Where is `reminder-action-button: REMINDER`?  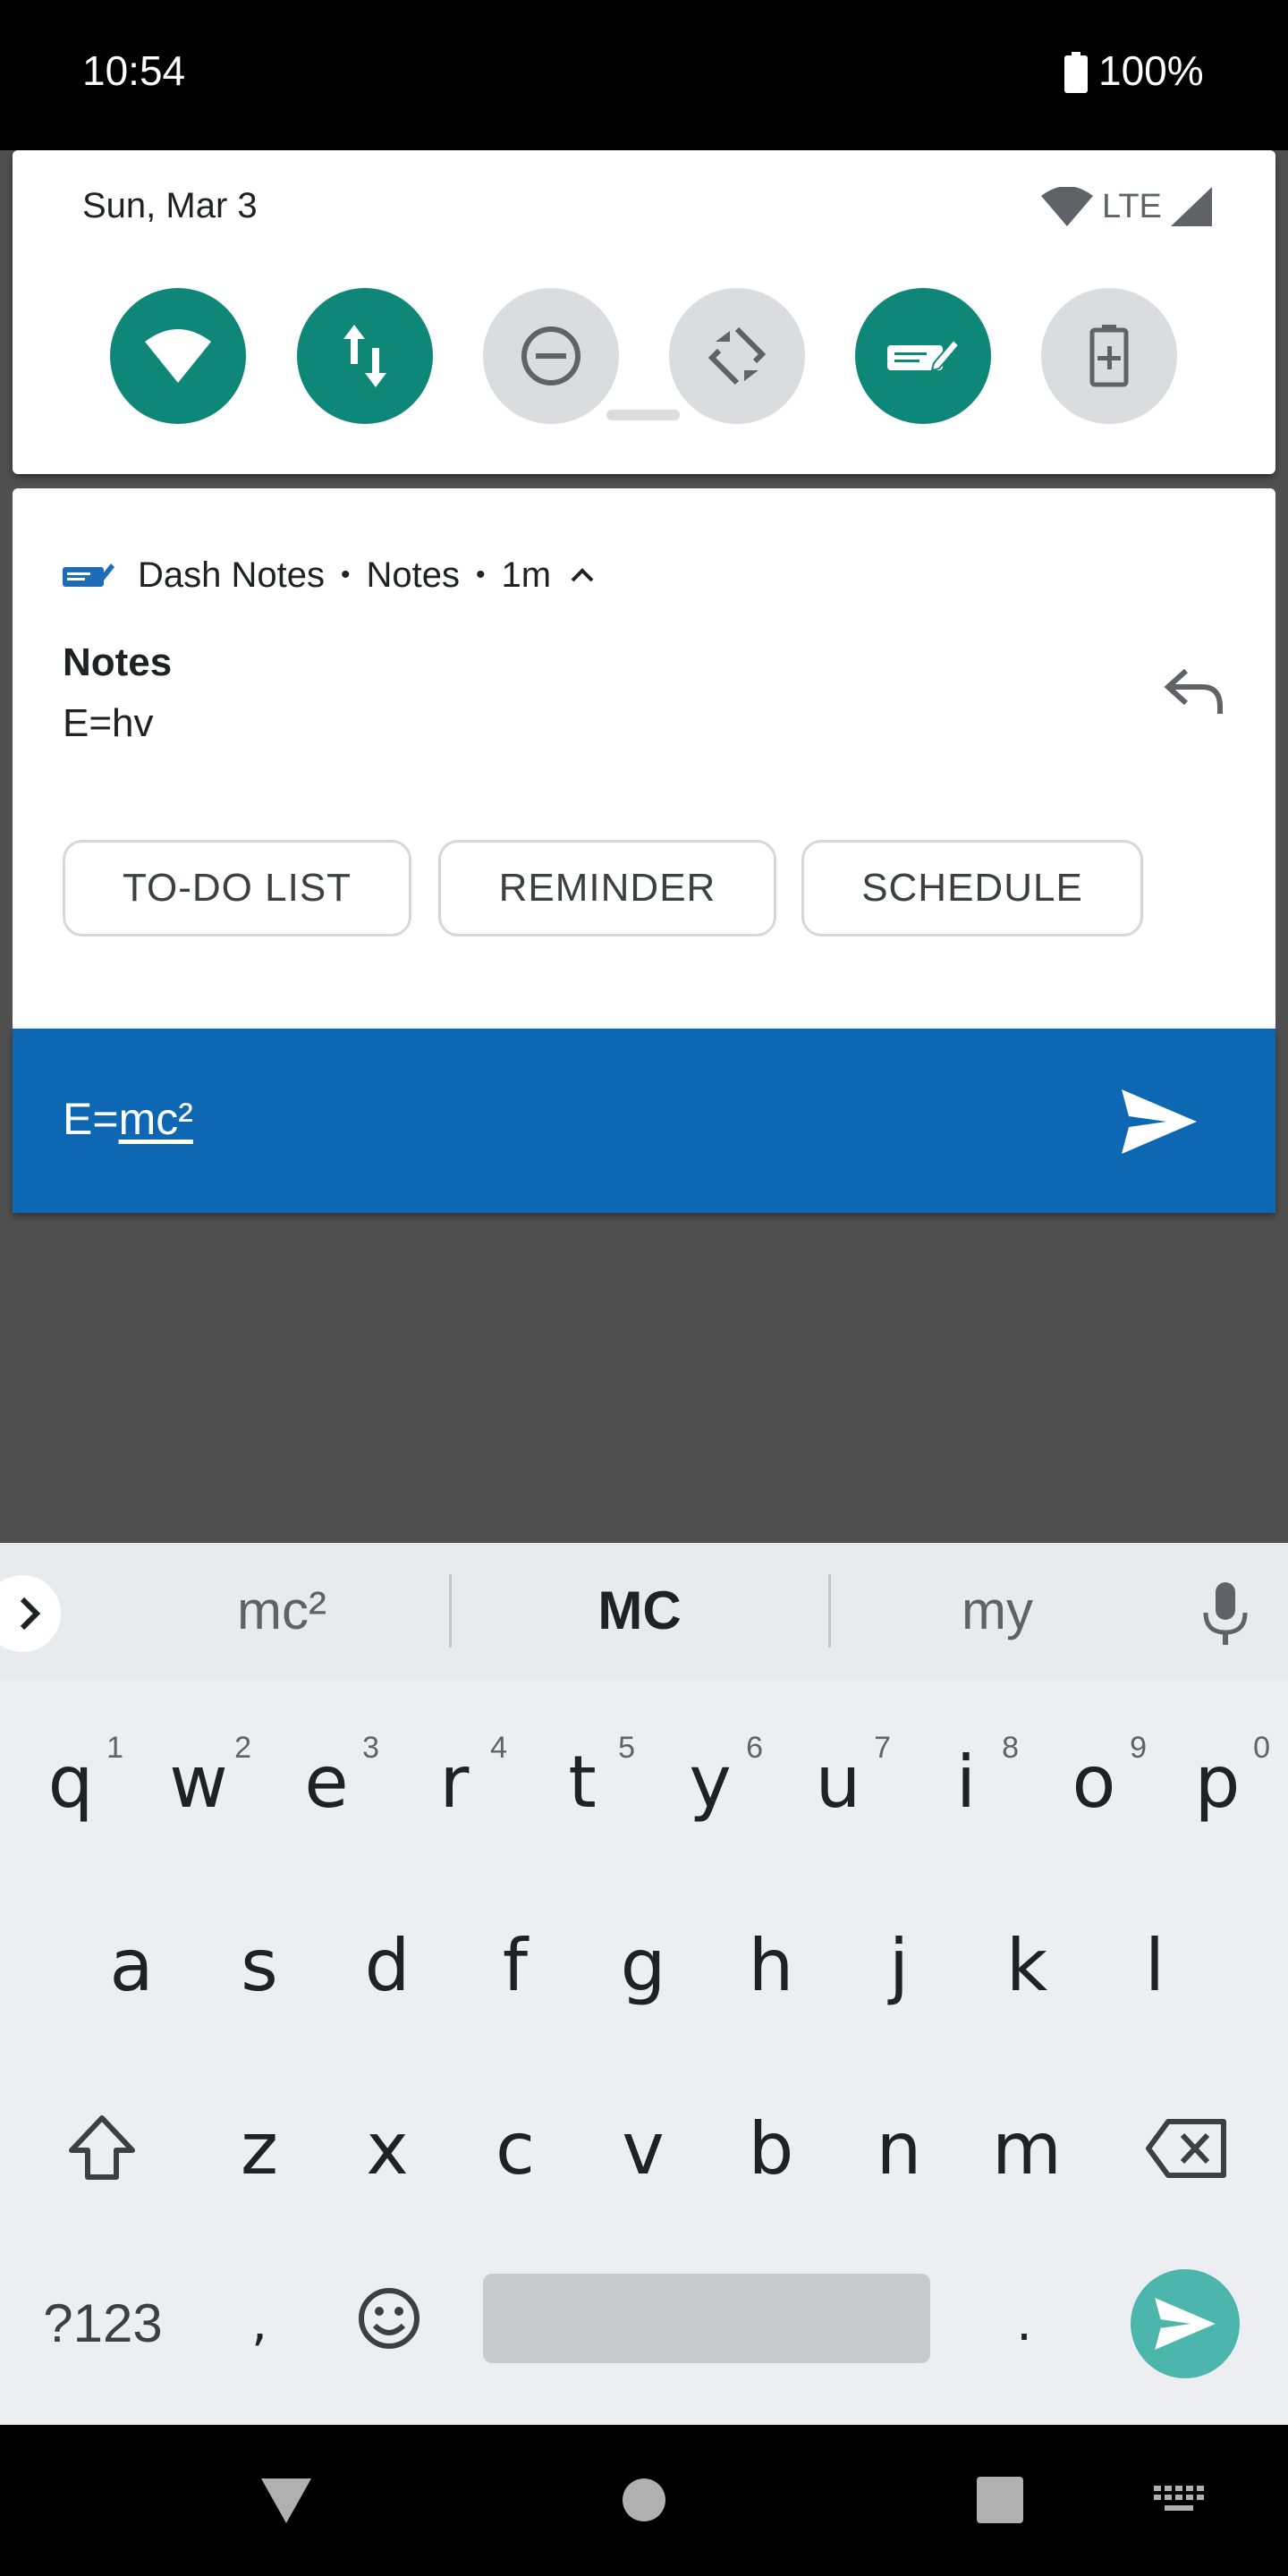 reminder-action-button: REMINDER is located at coordinates (607, 888).